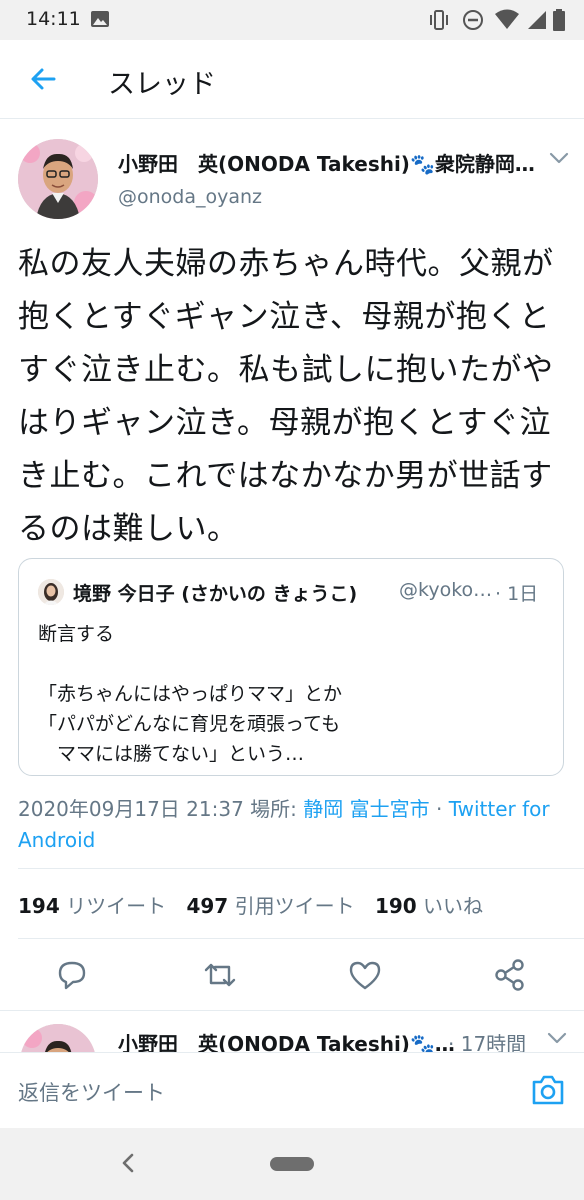 Image resolution: width=584 pixels, height=1200 pixels. What do you see at coordinates (128, 1163) in the screenshot?
I see `nav-back-icon` at bounding box center [128, 1163].